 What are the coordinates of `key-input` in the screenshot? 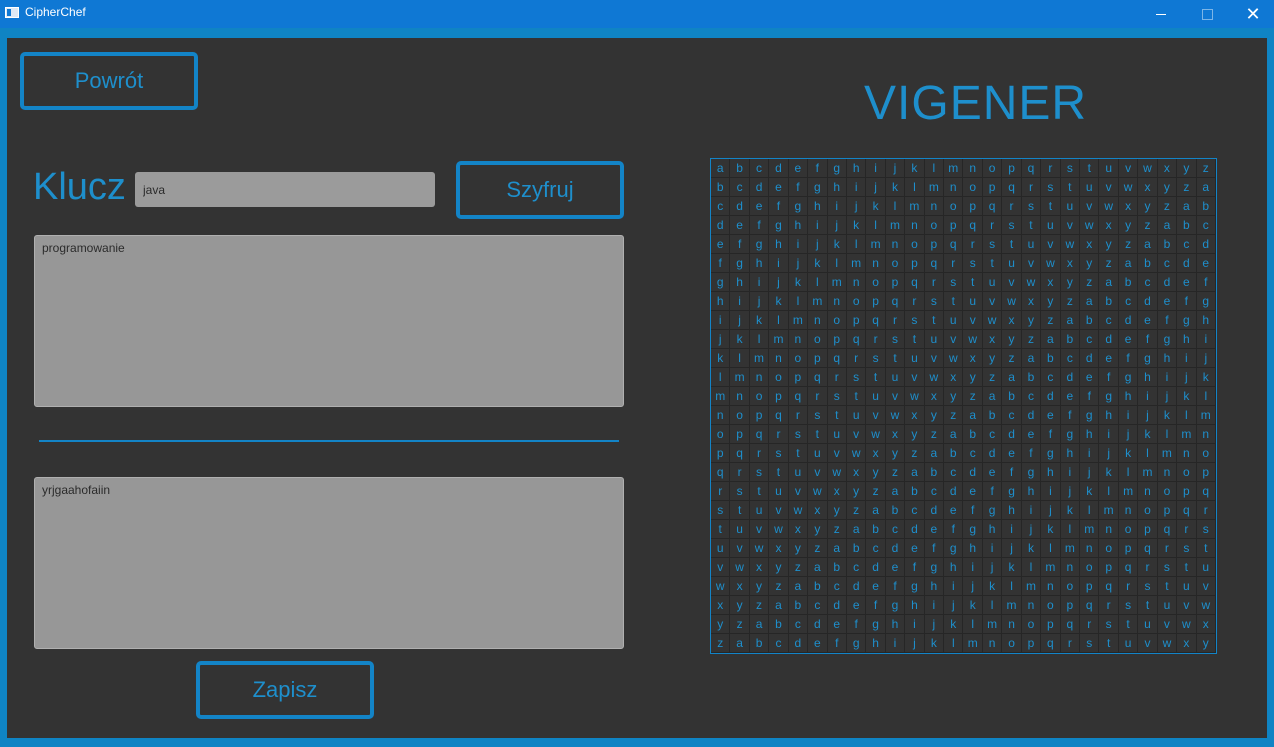 It's located at (285, 189).